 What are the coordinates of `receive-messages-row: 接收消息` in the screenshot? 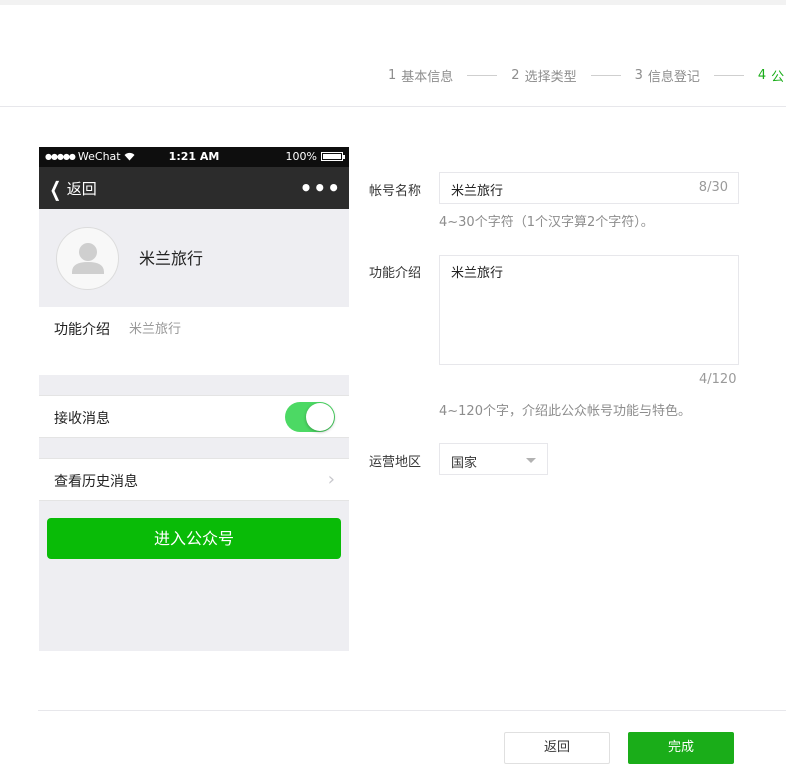 It's located at (194, 416).